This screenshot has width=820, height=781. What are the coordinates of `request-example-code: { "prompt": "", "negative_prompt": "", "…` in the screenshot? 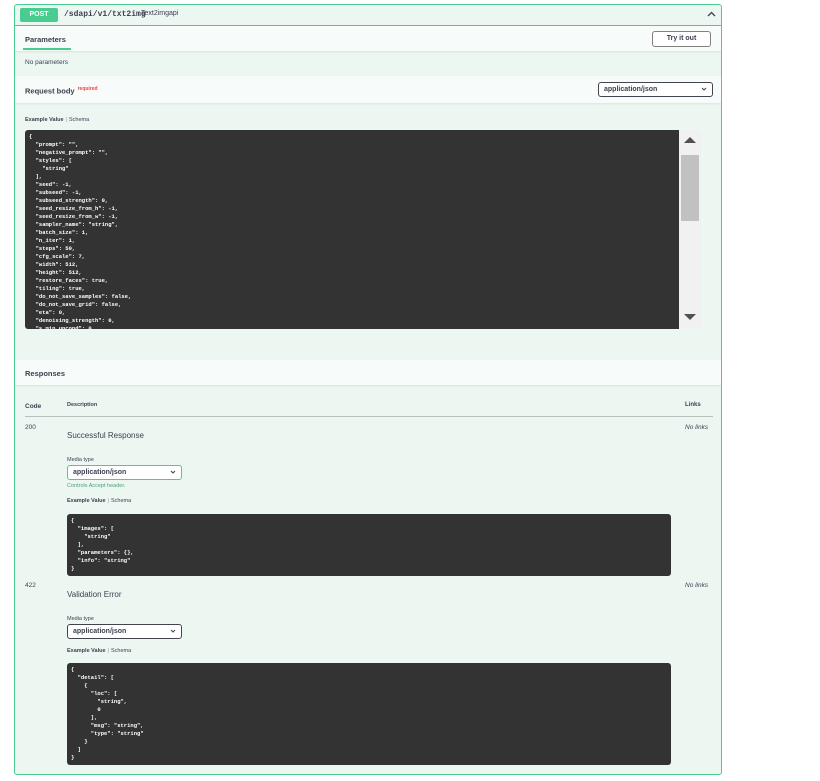 It's located at (80, 231).